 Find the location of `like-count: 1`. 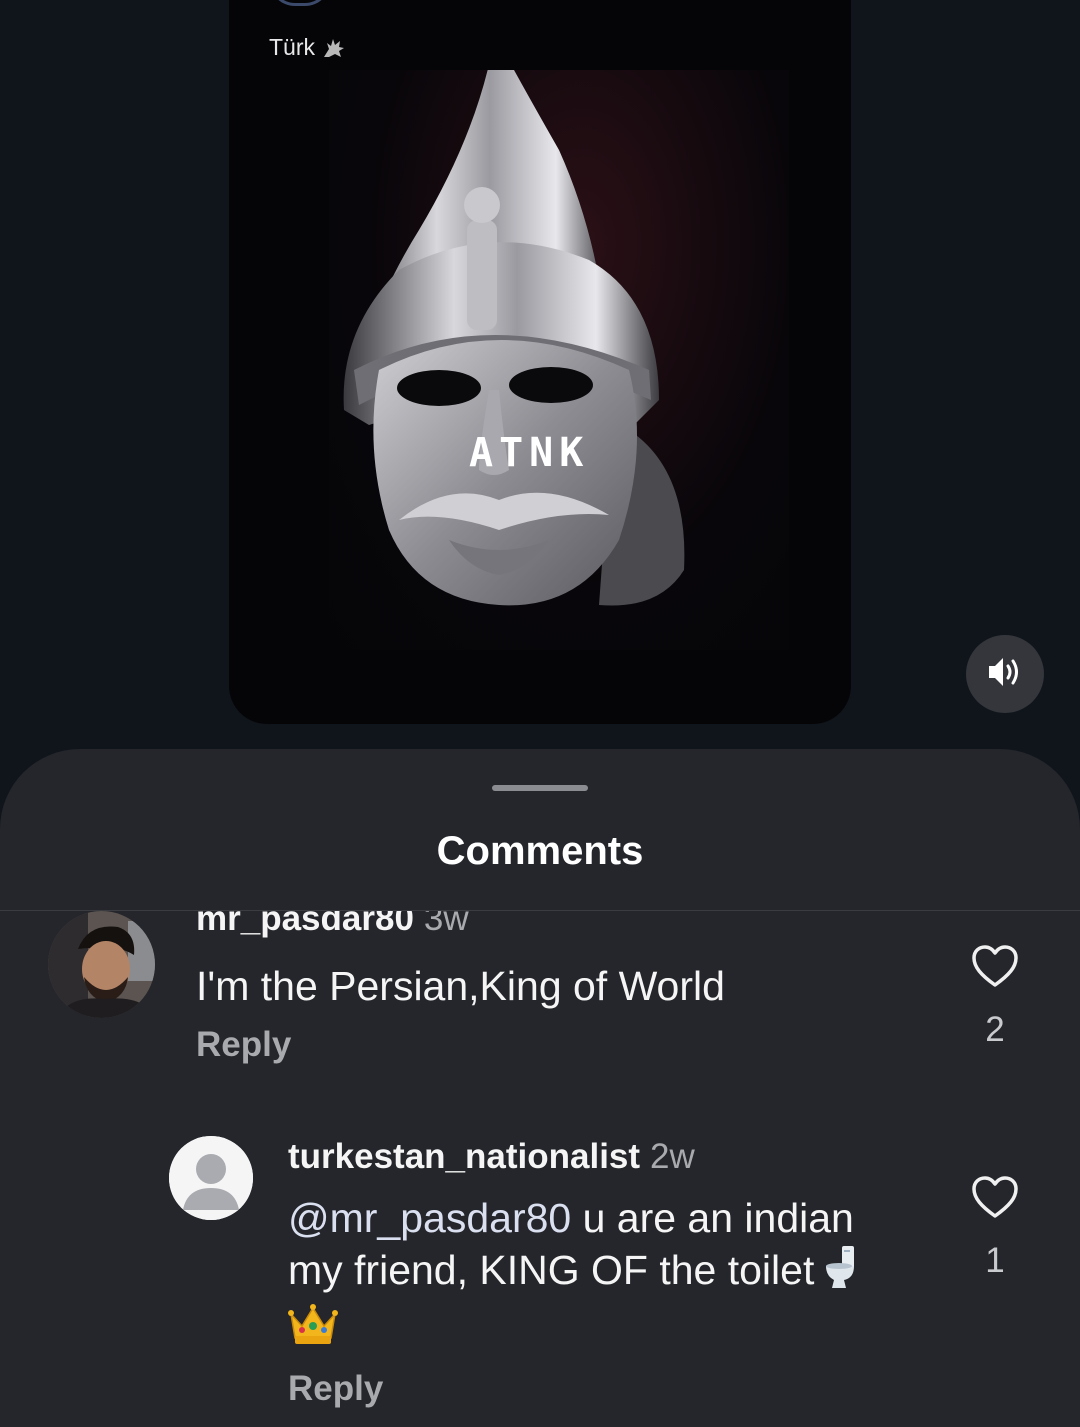

like-count: 1 is located at coordinates (995, 1260).